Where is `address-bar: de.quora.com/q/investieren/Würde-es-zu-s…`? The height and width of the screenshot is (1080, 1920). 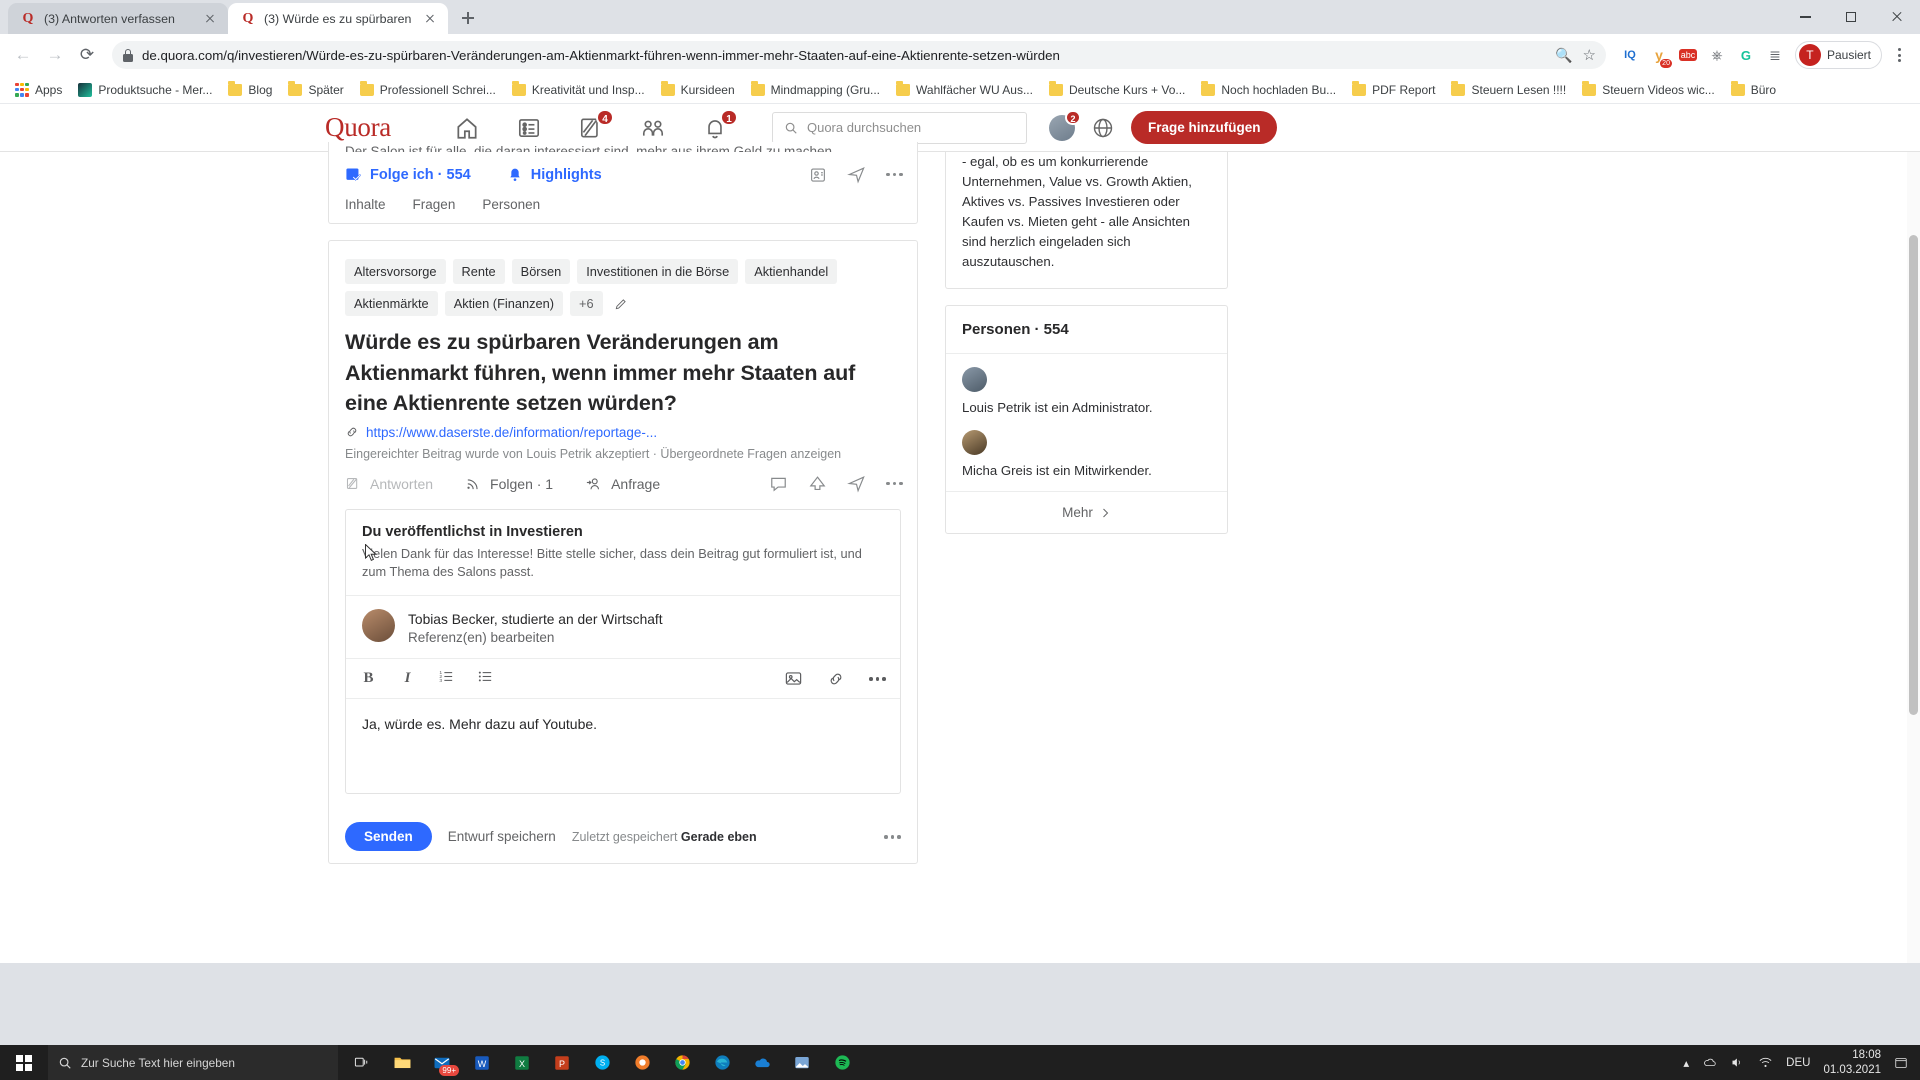 address-bar: de.quora.com/q/investieren/Würde-es-zu-s… is located at coordinates (859, 55).